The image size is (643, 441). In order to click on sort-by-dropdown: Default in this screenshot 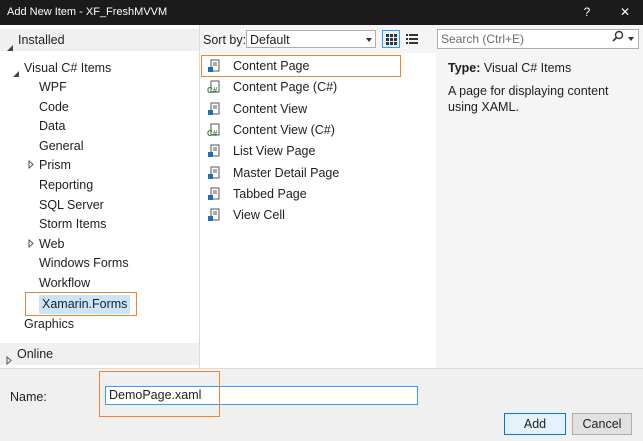, I will do `click(311, 39)`.